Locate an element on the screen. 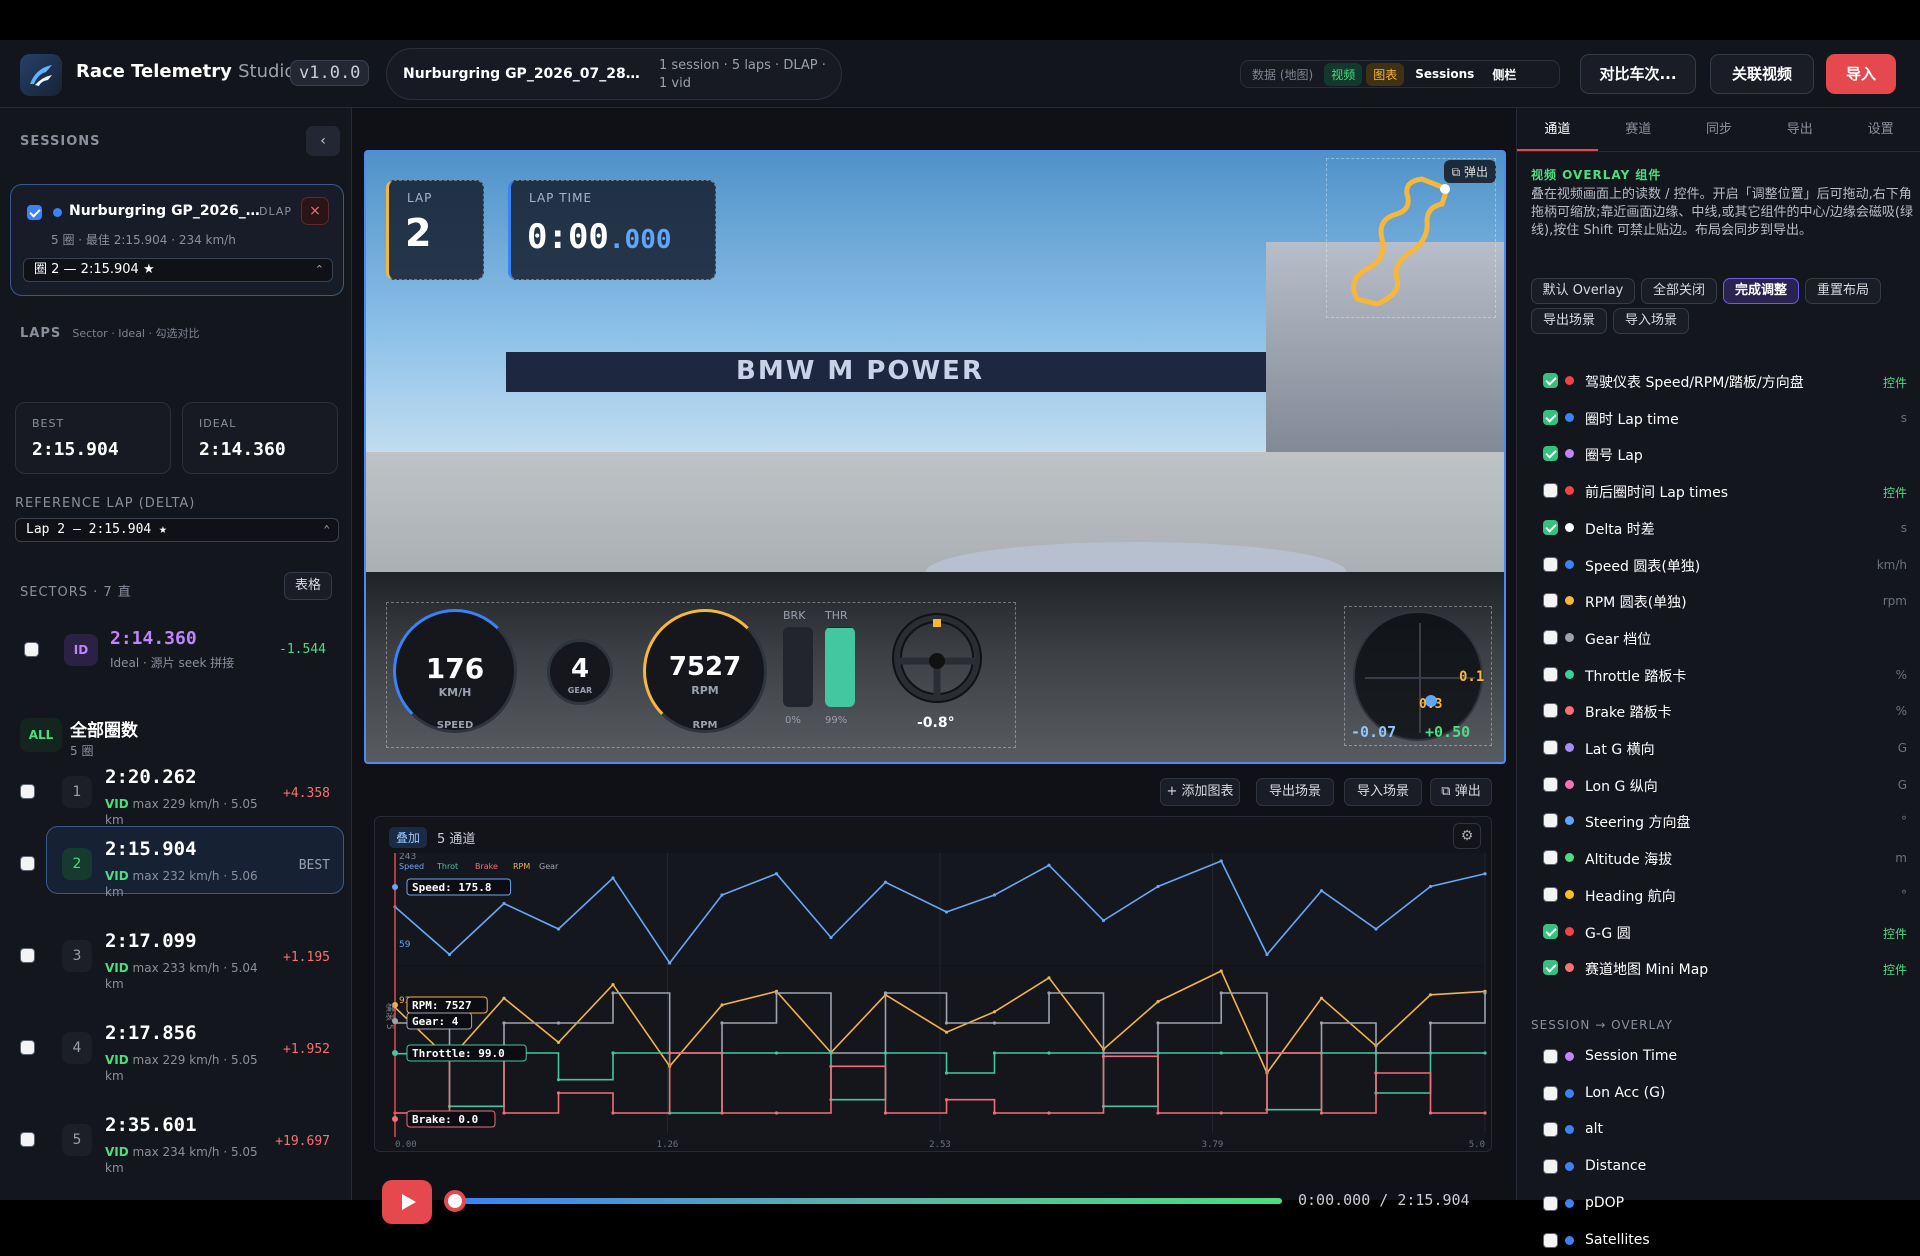 This screenshot has height=1256, width=1920. overlay-item: 赛道地图 Mini Map 控件 is located at coordinates (1726, 968).